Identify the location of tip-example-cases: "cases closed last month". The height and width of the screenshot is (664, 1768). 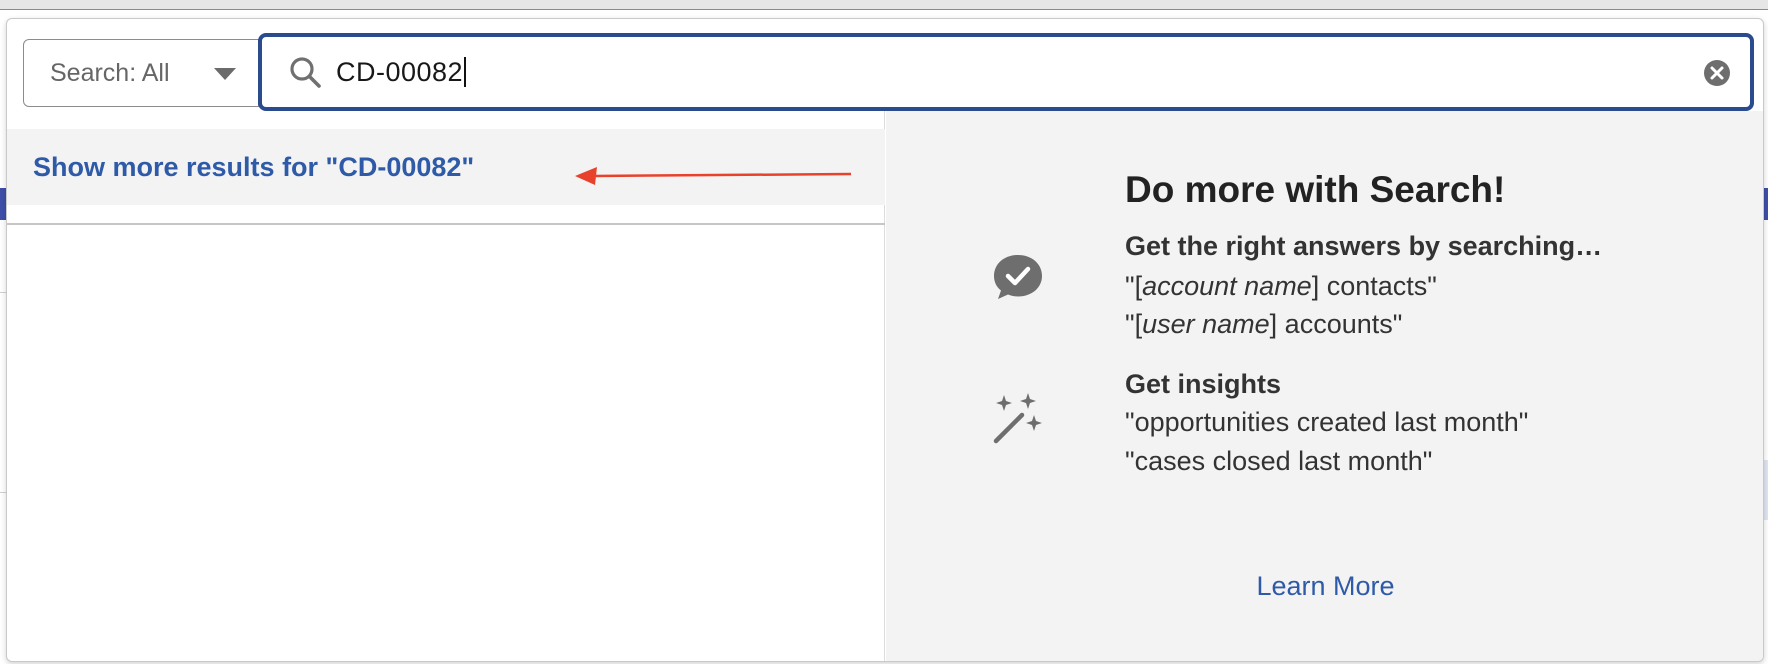
(1279, 461).